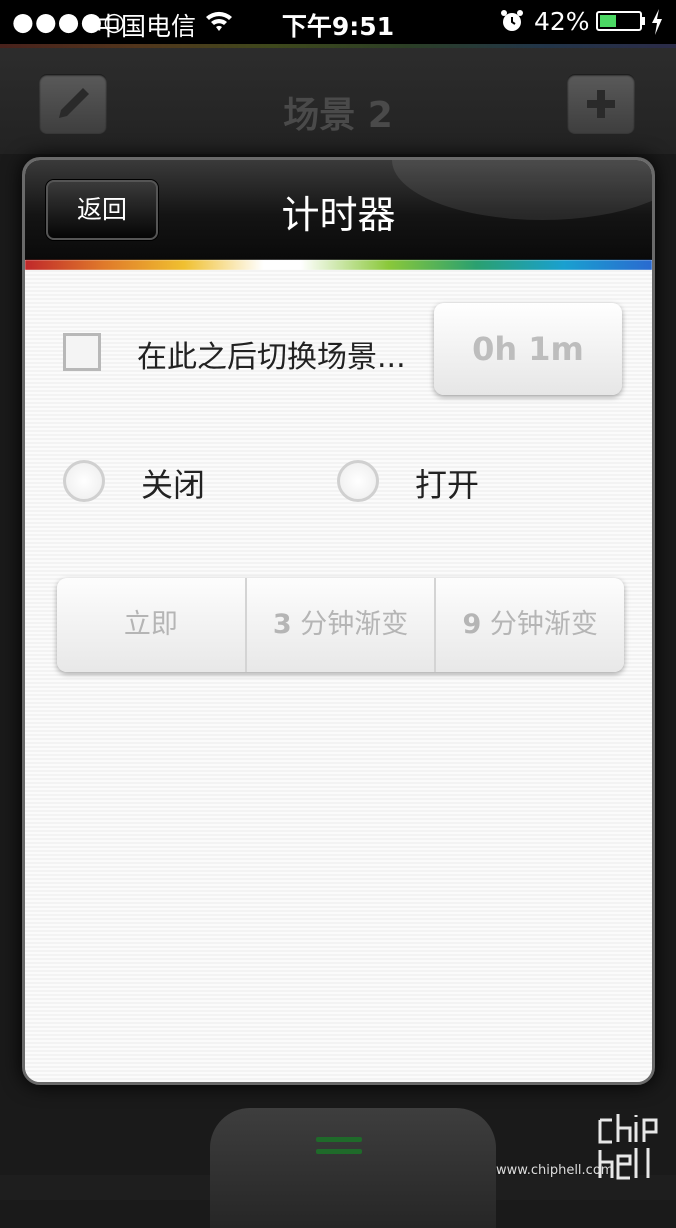 The width and height of the screenshot is (676, 1228). Describe the element at coordinates (173, 485) in the screenshot. I see `radio-off-label: 关闭` at that location.